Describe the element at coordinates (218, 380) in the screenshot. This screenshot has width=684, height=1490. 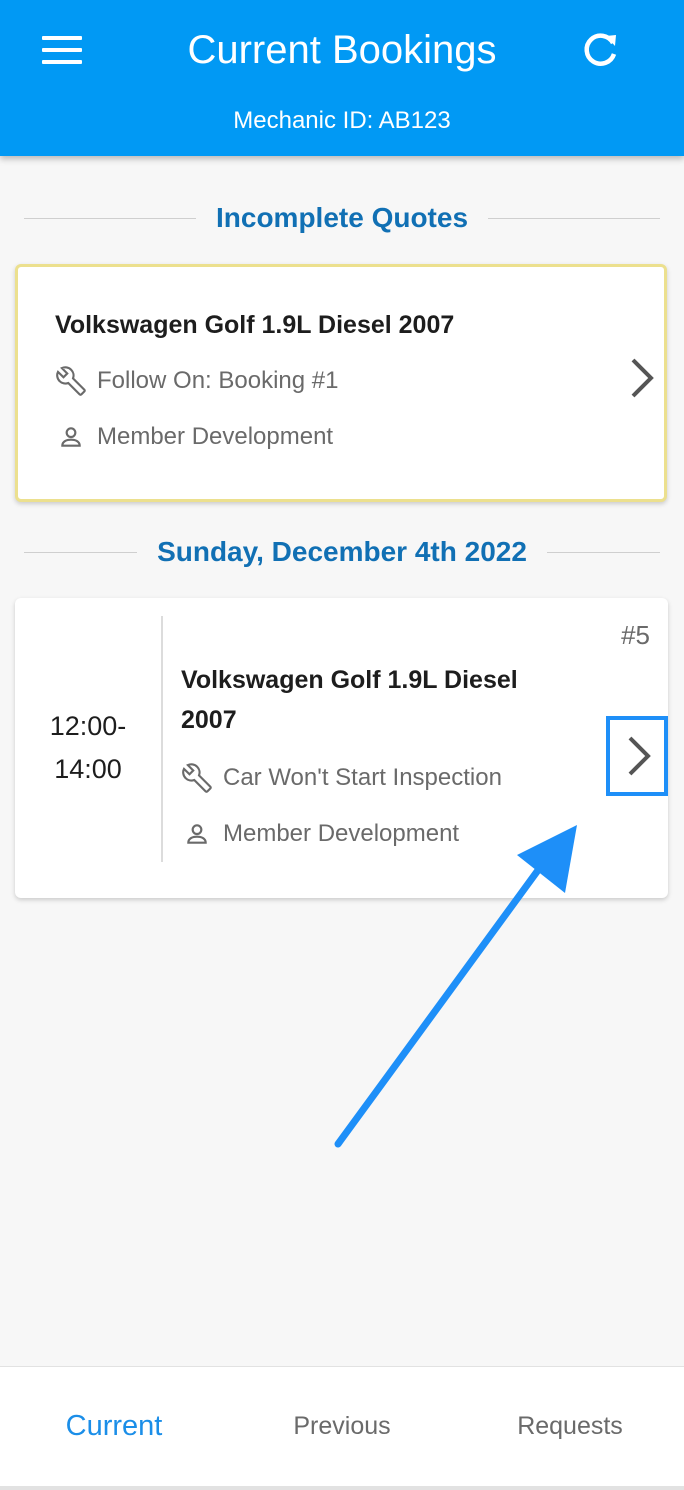
I see `quote-service-text: Follow On: Booking #1` at that location.